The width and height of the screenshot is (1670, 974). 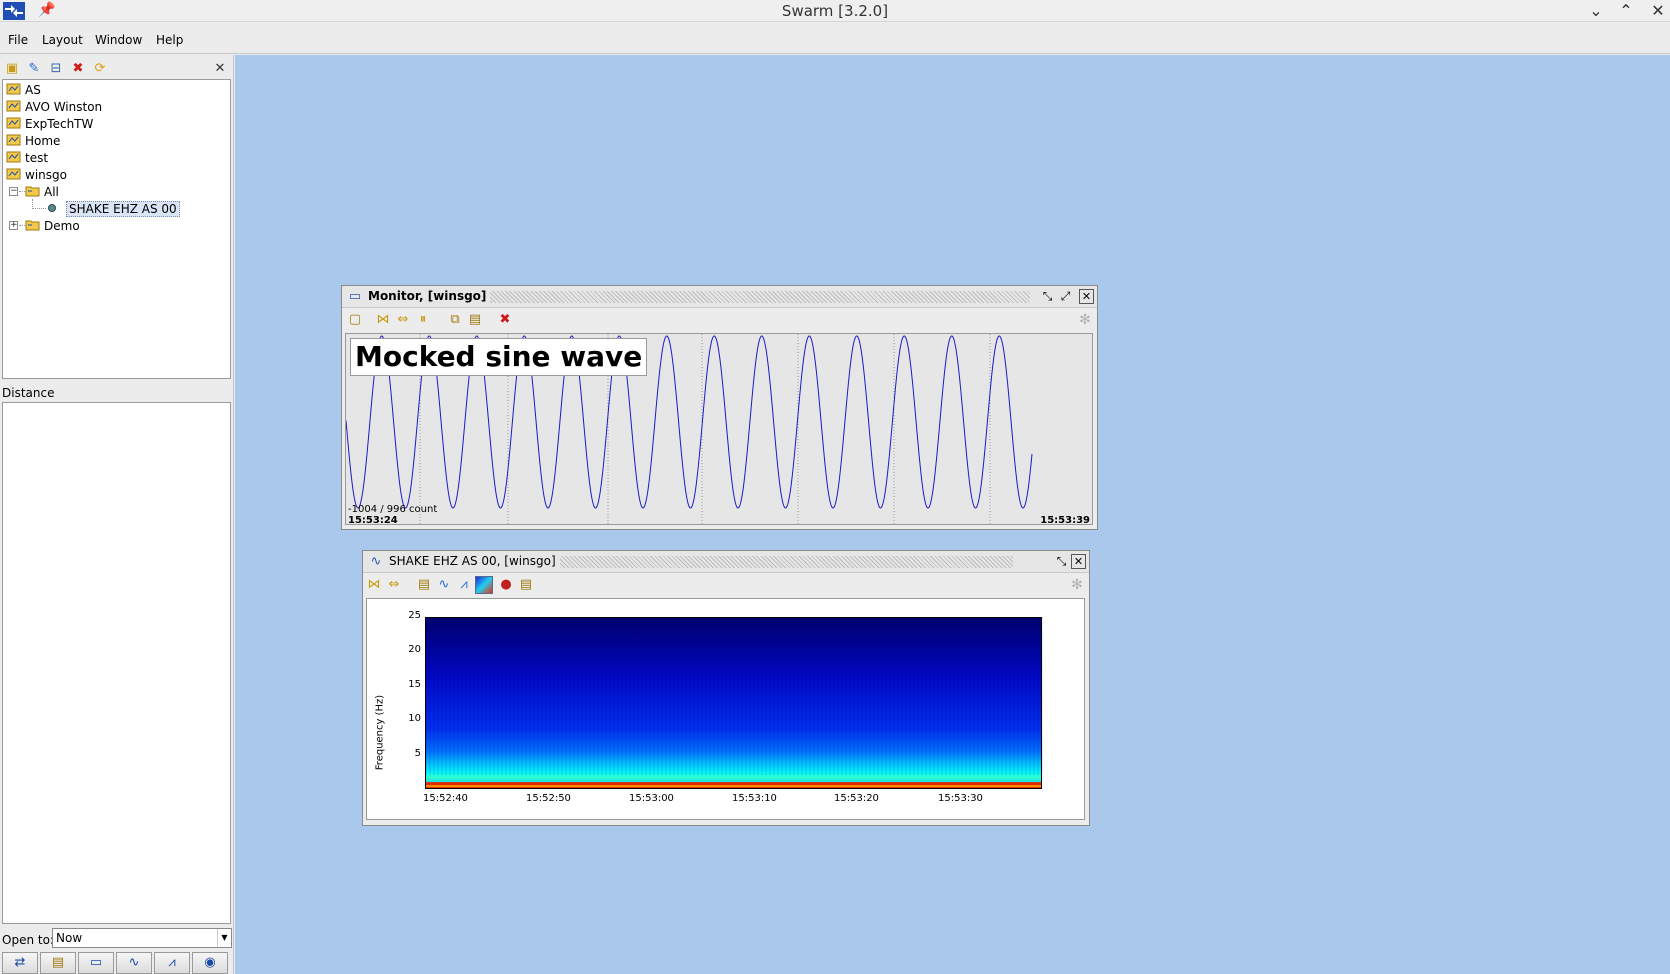 I want to click on new-server-icon: ▣, so click(x=12, y=69).